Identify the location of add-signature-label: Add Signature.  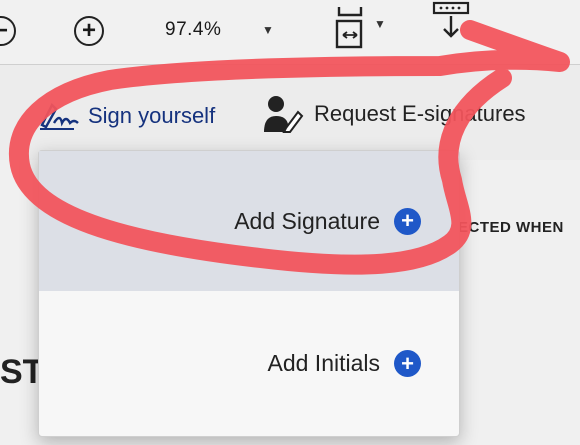
(307, 220).